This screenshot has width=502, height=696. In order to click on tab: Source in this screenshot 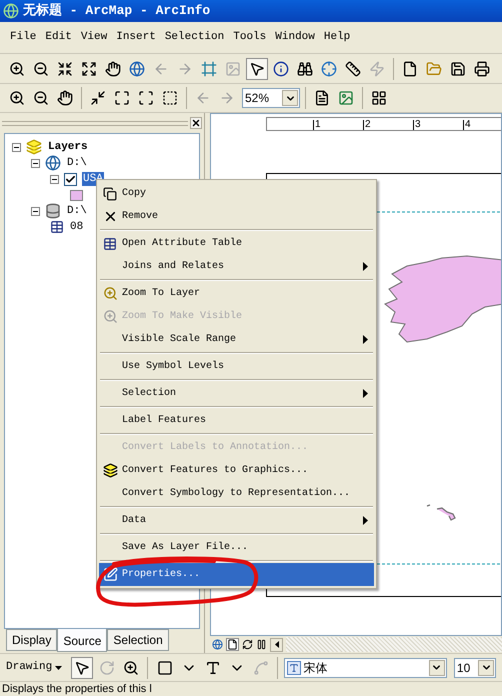, I will do `click(82, 640)`.